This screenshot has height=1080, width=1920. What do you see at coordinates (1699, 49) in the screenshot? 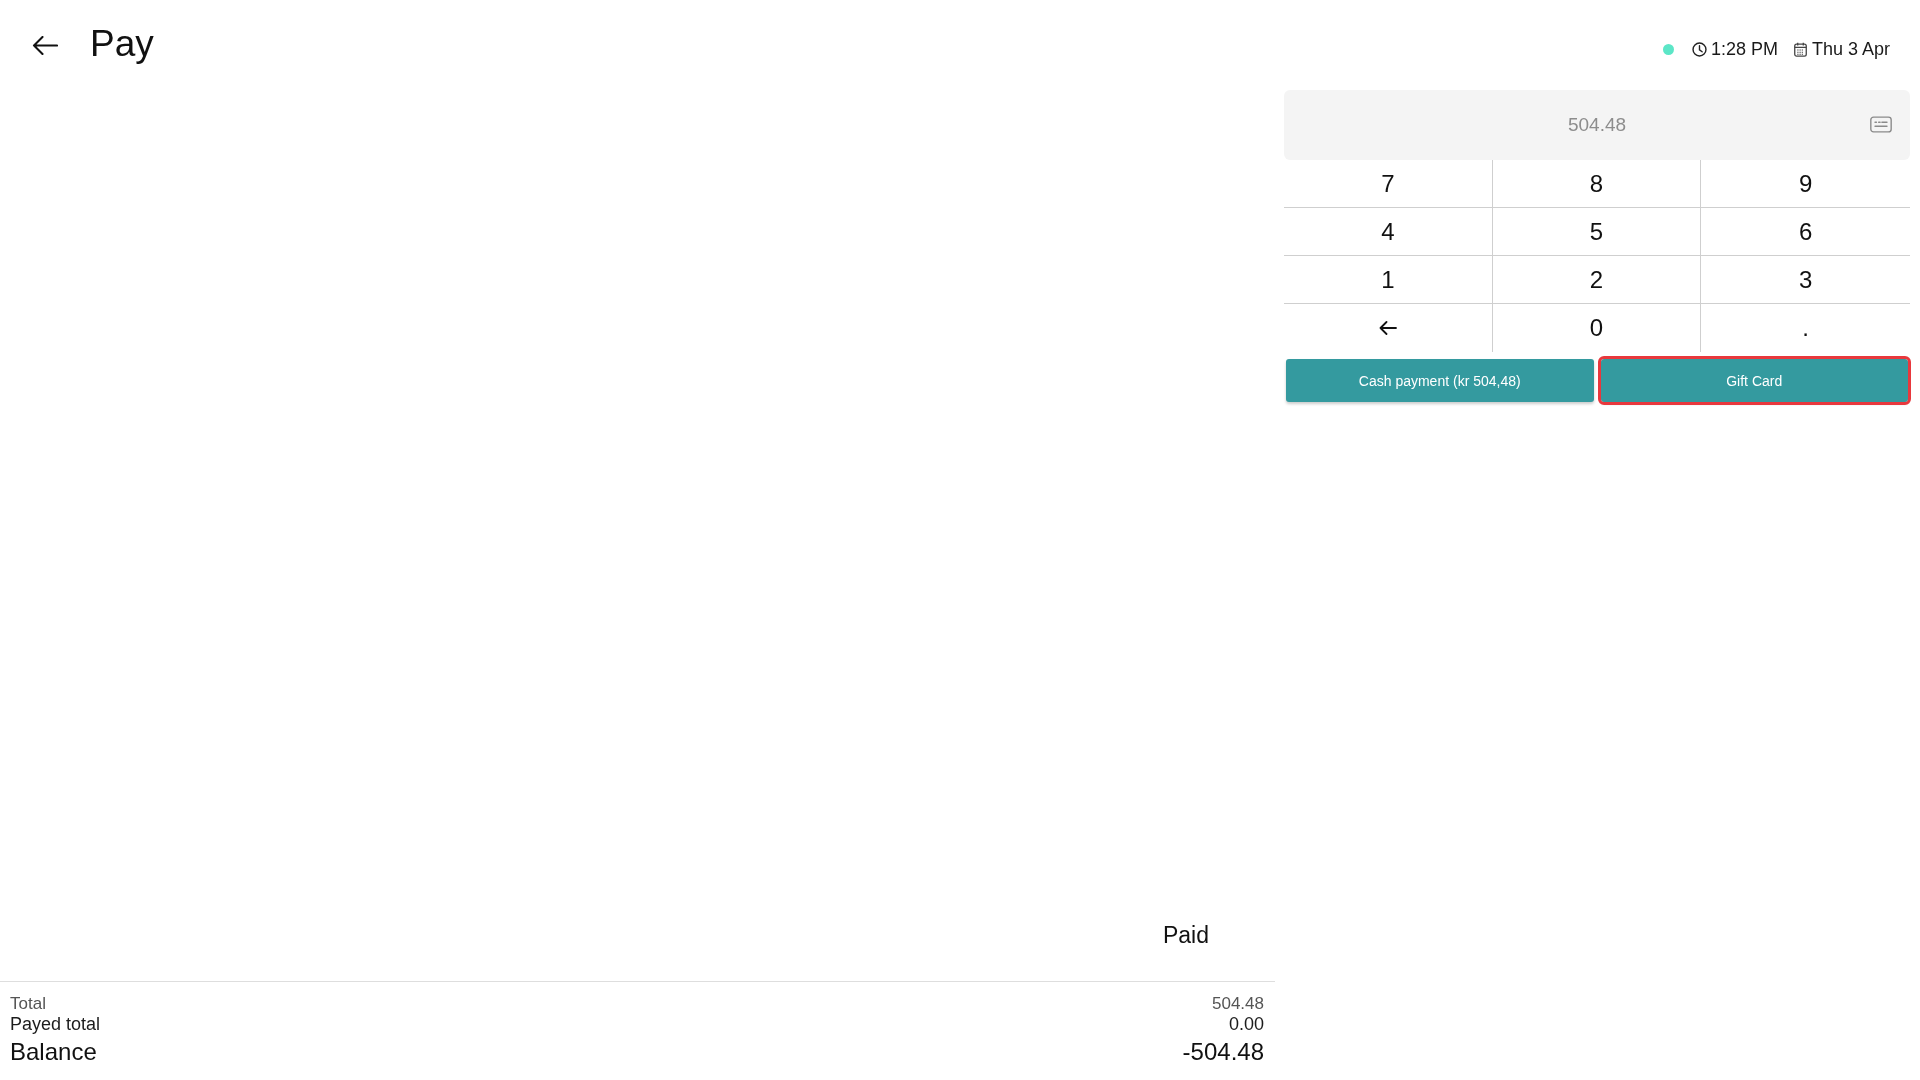
I see `clock-icon` at bounding box center [1699, 49].